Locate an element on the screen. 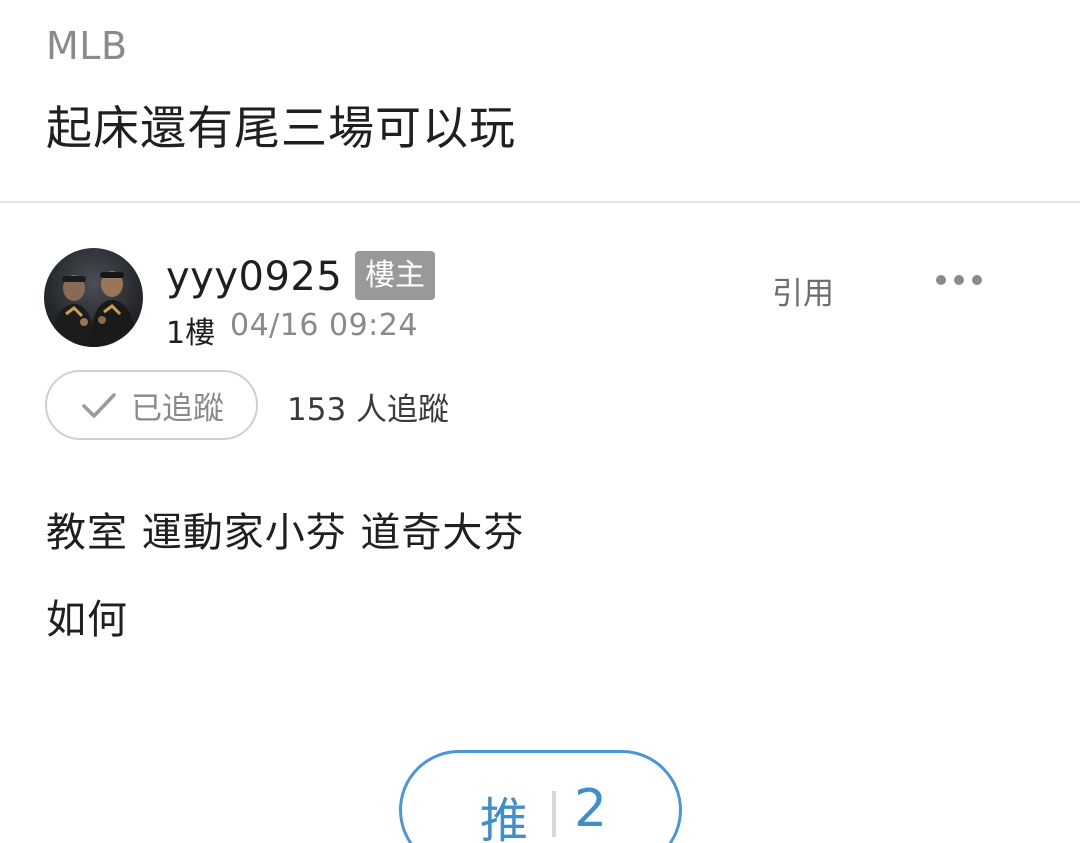  push-button: 推 2 is located at coordinates (540, 796).